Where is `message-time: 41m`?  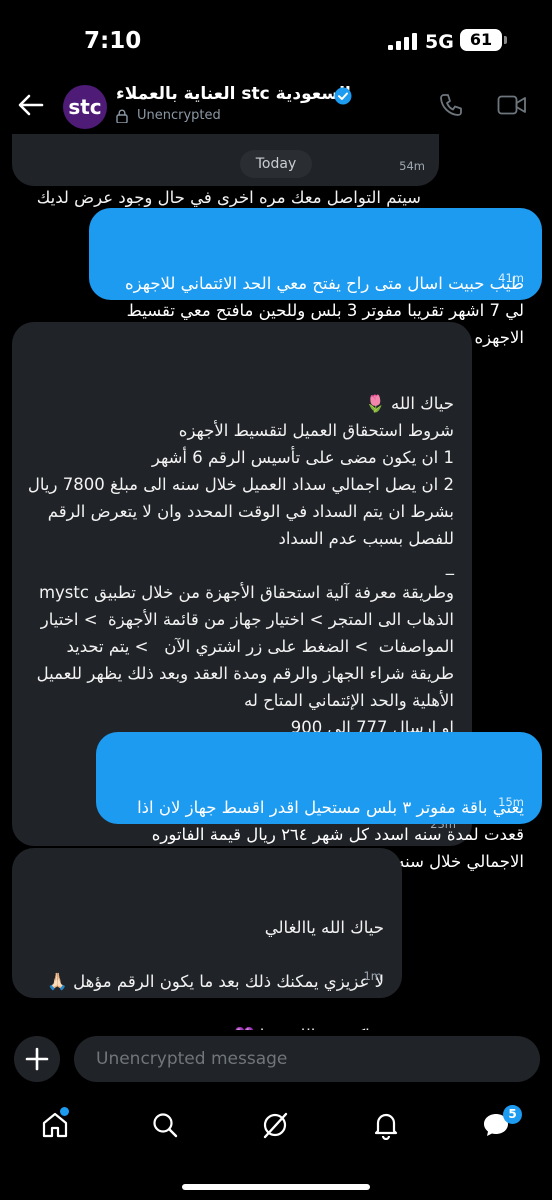 message-time: 41m is located at coordinates (511, 278).